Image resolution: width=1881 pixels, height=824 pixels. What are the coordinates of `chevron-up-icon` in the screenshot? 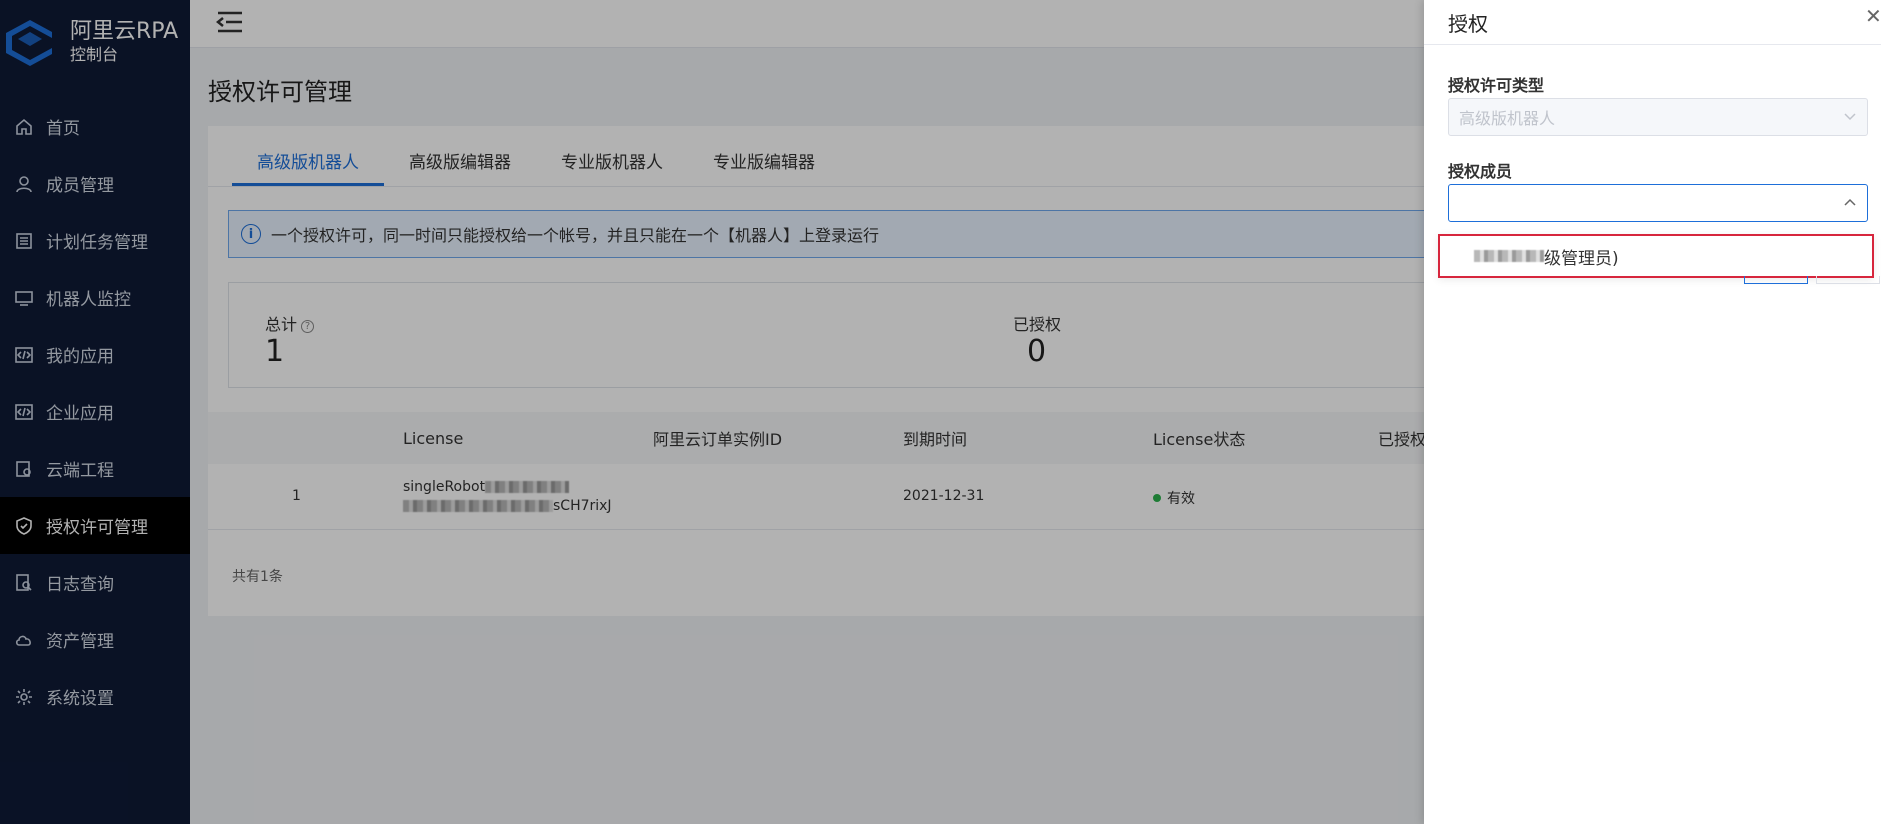 It's located at (1850, 202).